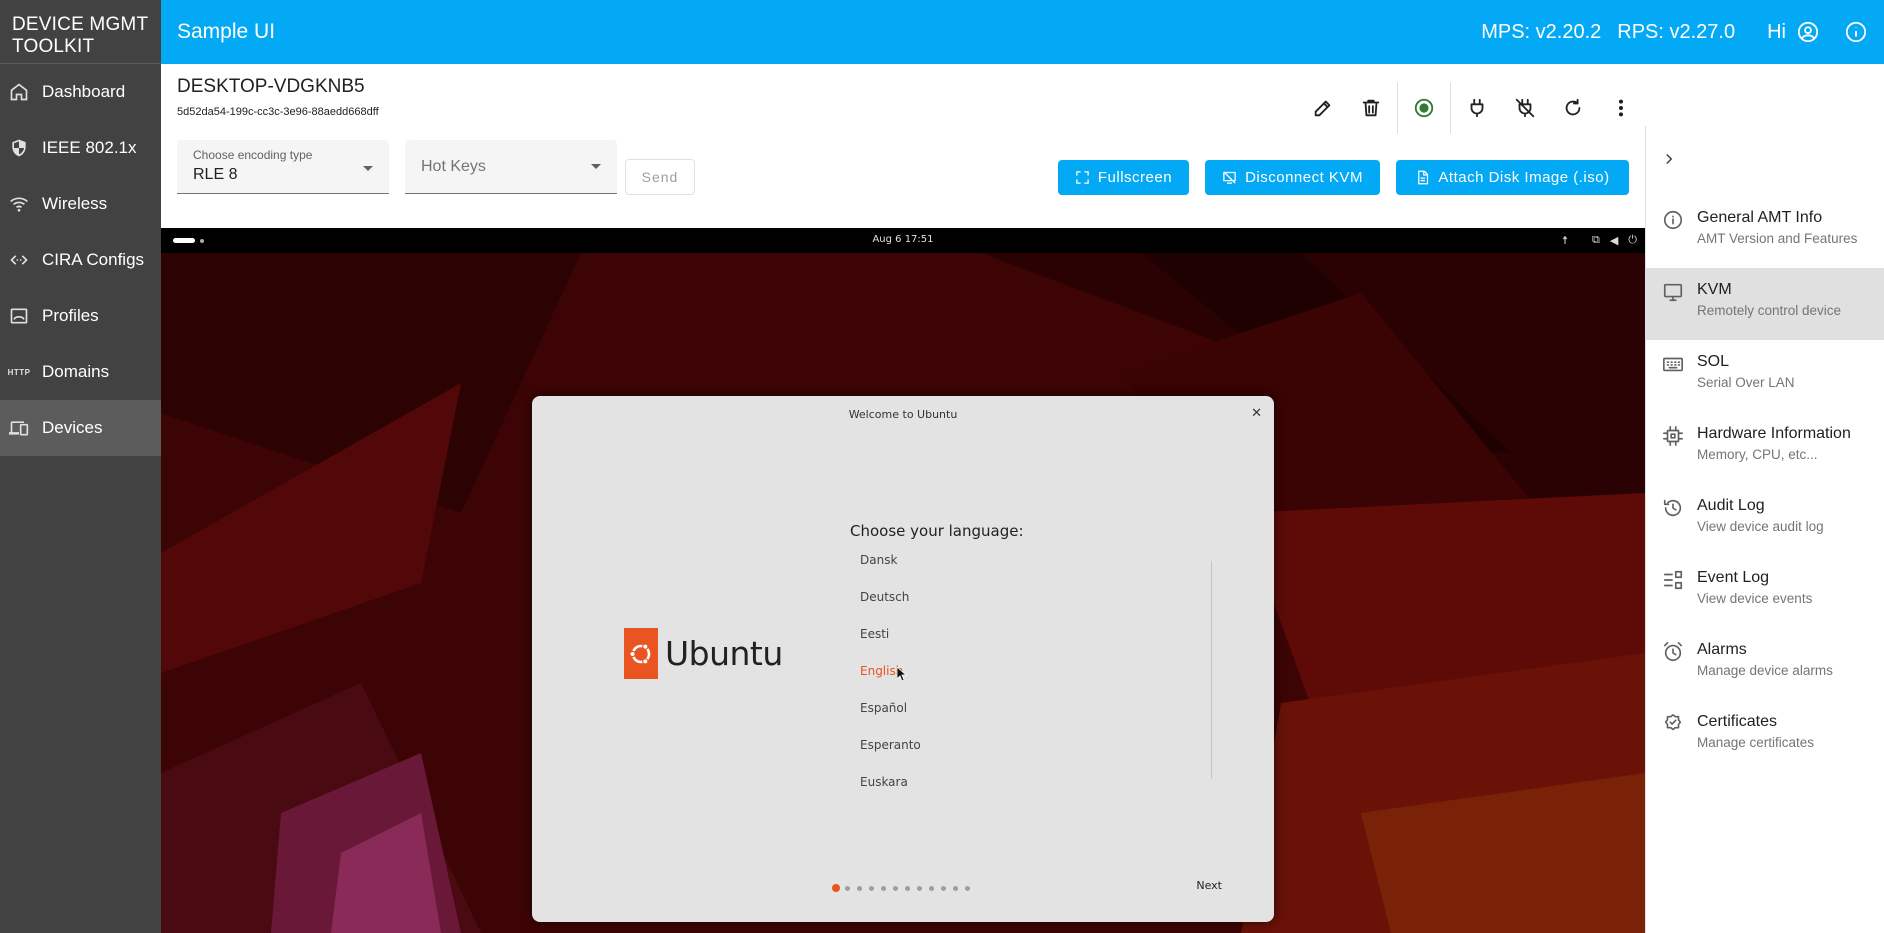  Describe the element at coordinates (72, 427) in the screenshot. I see `sidebar-item-label: Devices` at that location.